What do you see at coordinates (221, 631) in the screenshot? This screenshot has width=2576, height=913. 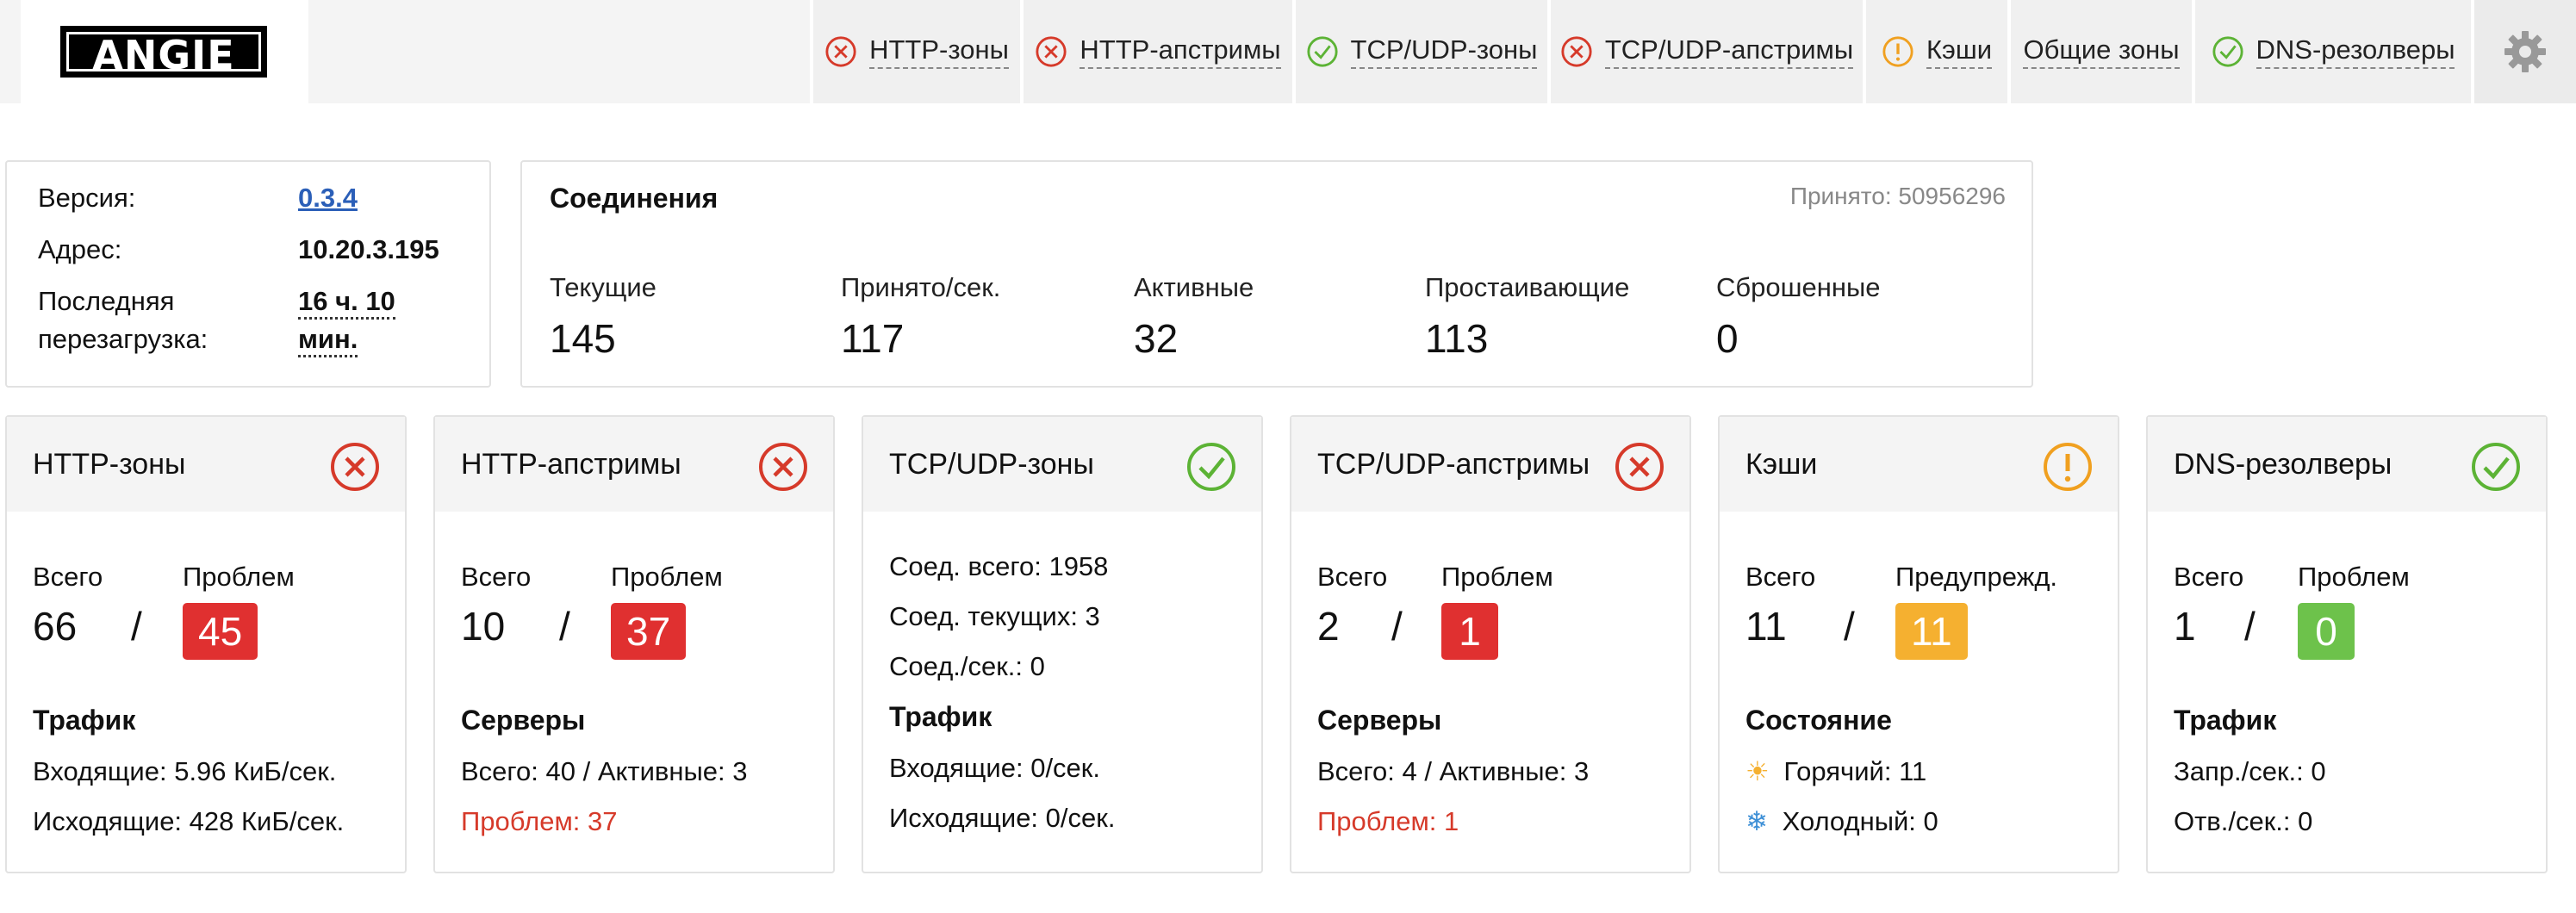 I see `problem-badge: 45` at bounding box center [221, 631].